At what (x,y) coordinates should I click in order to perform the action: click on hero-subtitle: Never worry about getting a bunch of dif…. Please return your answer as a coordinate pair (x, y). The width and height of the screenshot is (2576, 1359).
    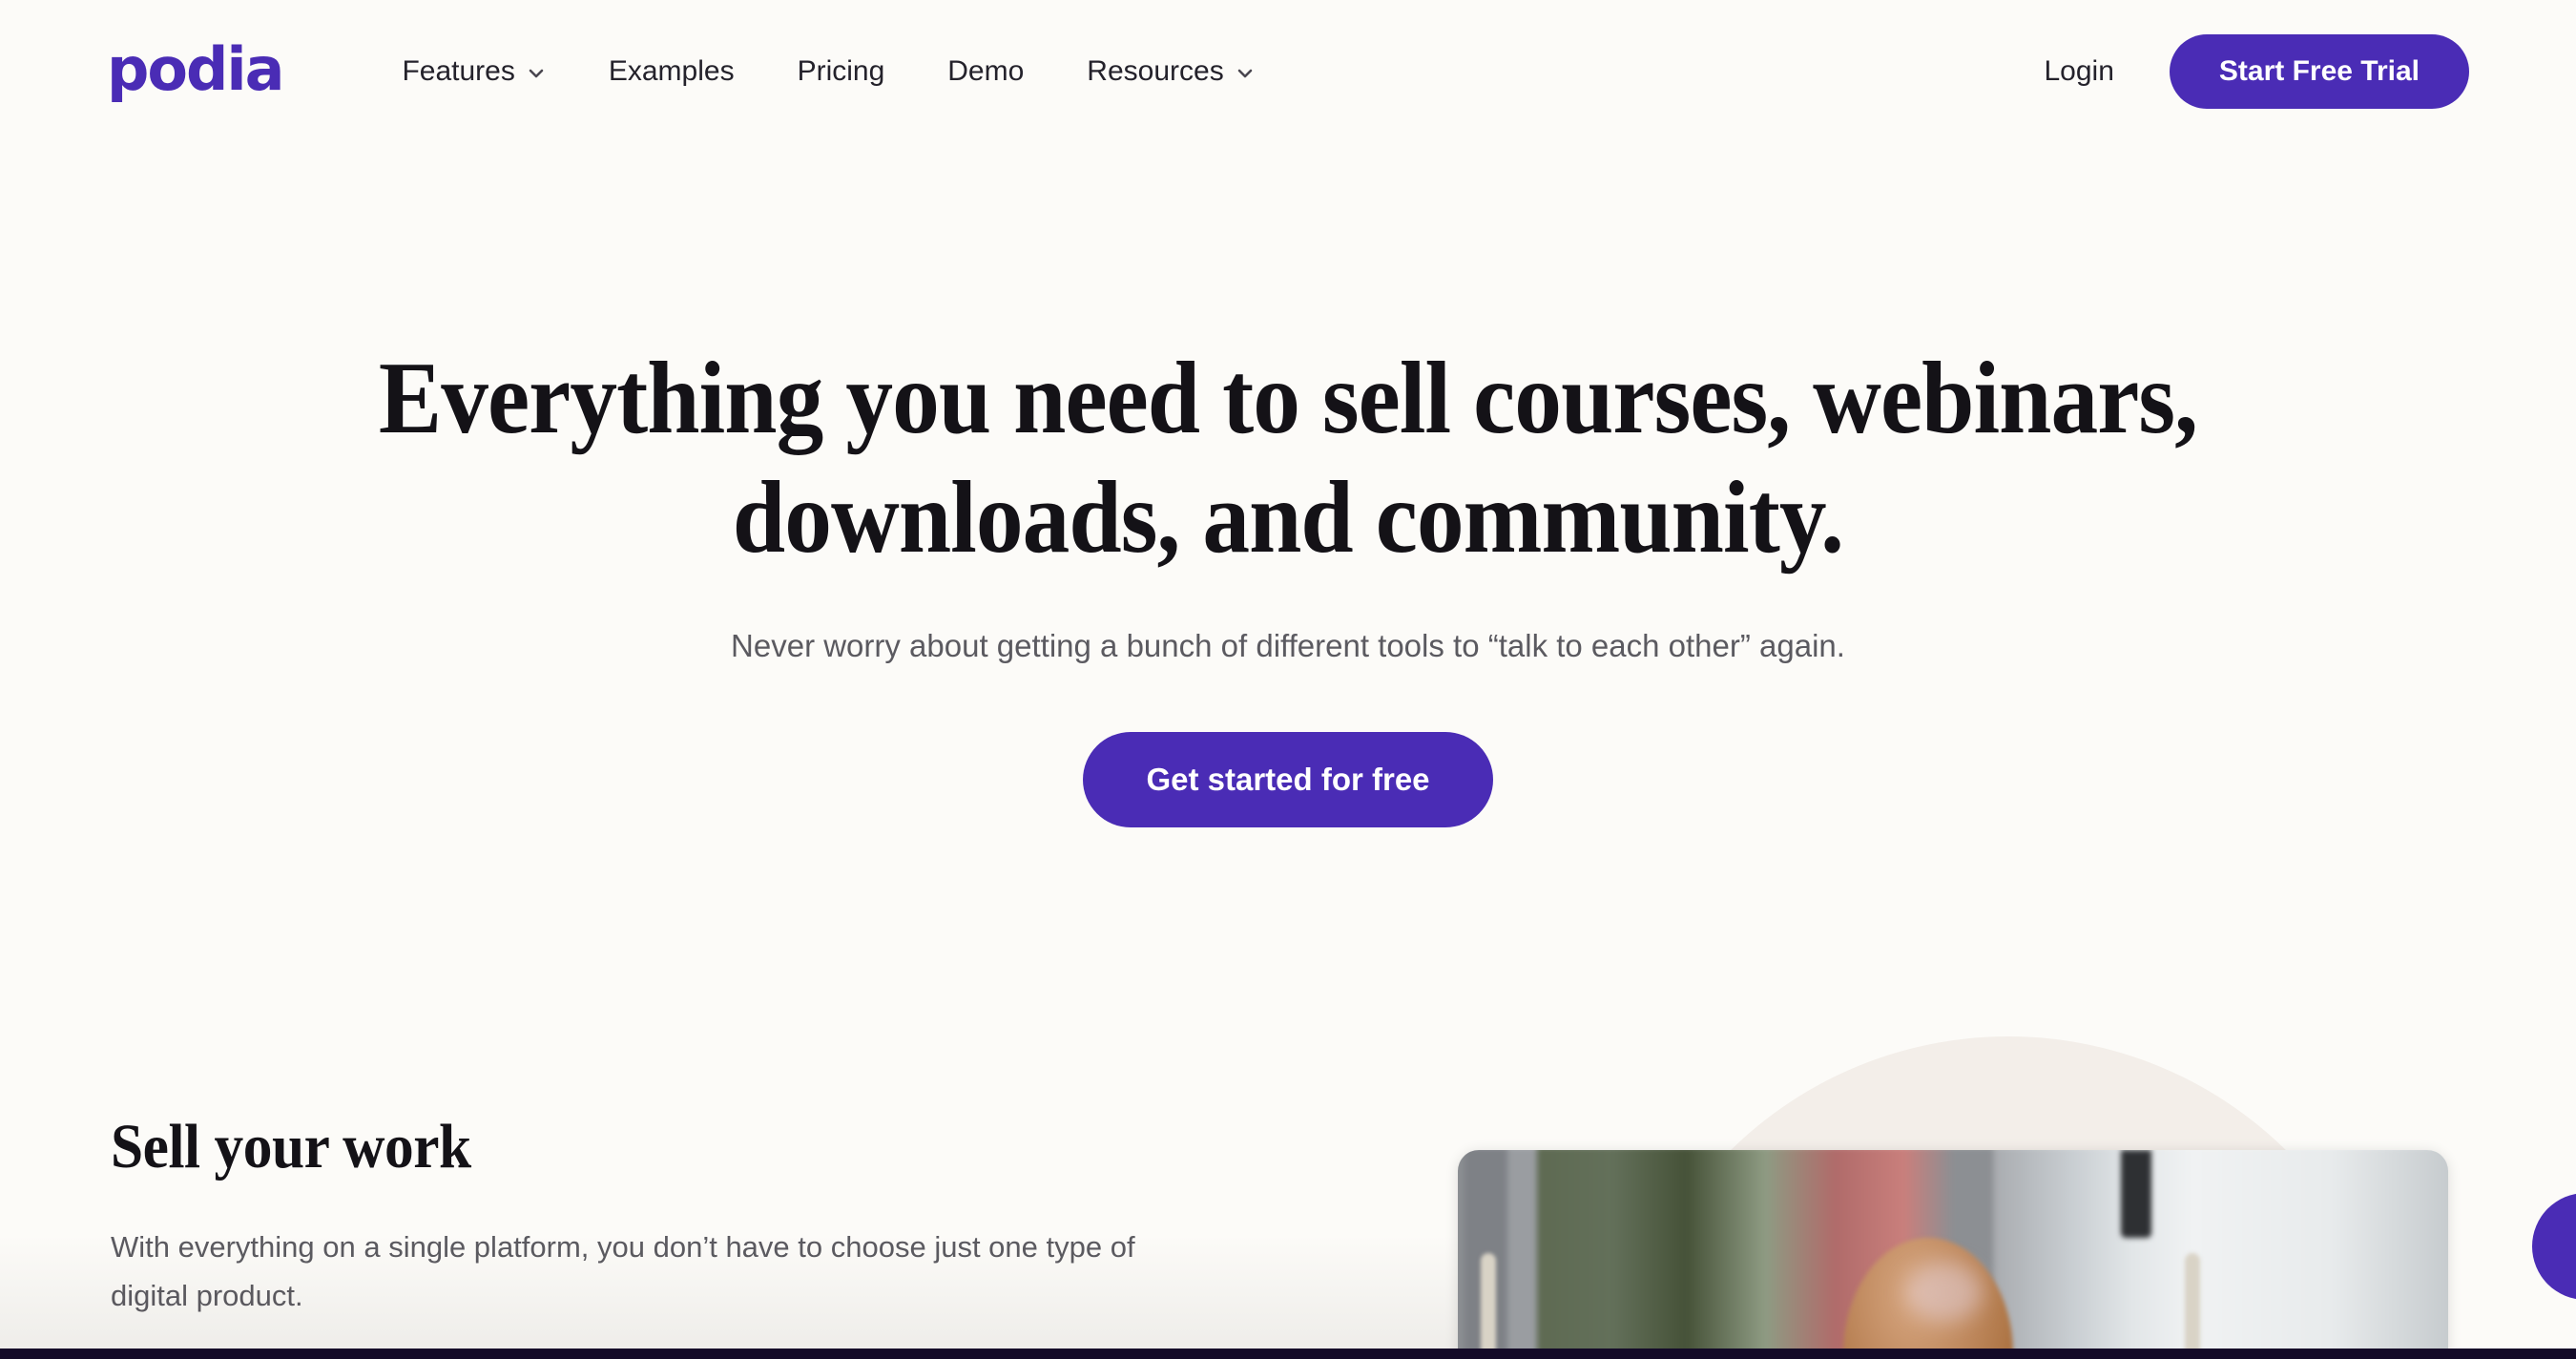
    Looking at the image, I should click on (1288, 645).